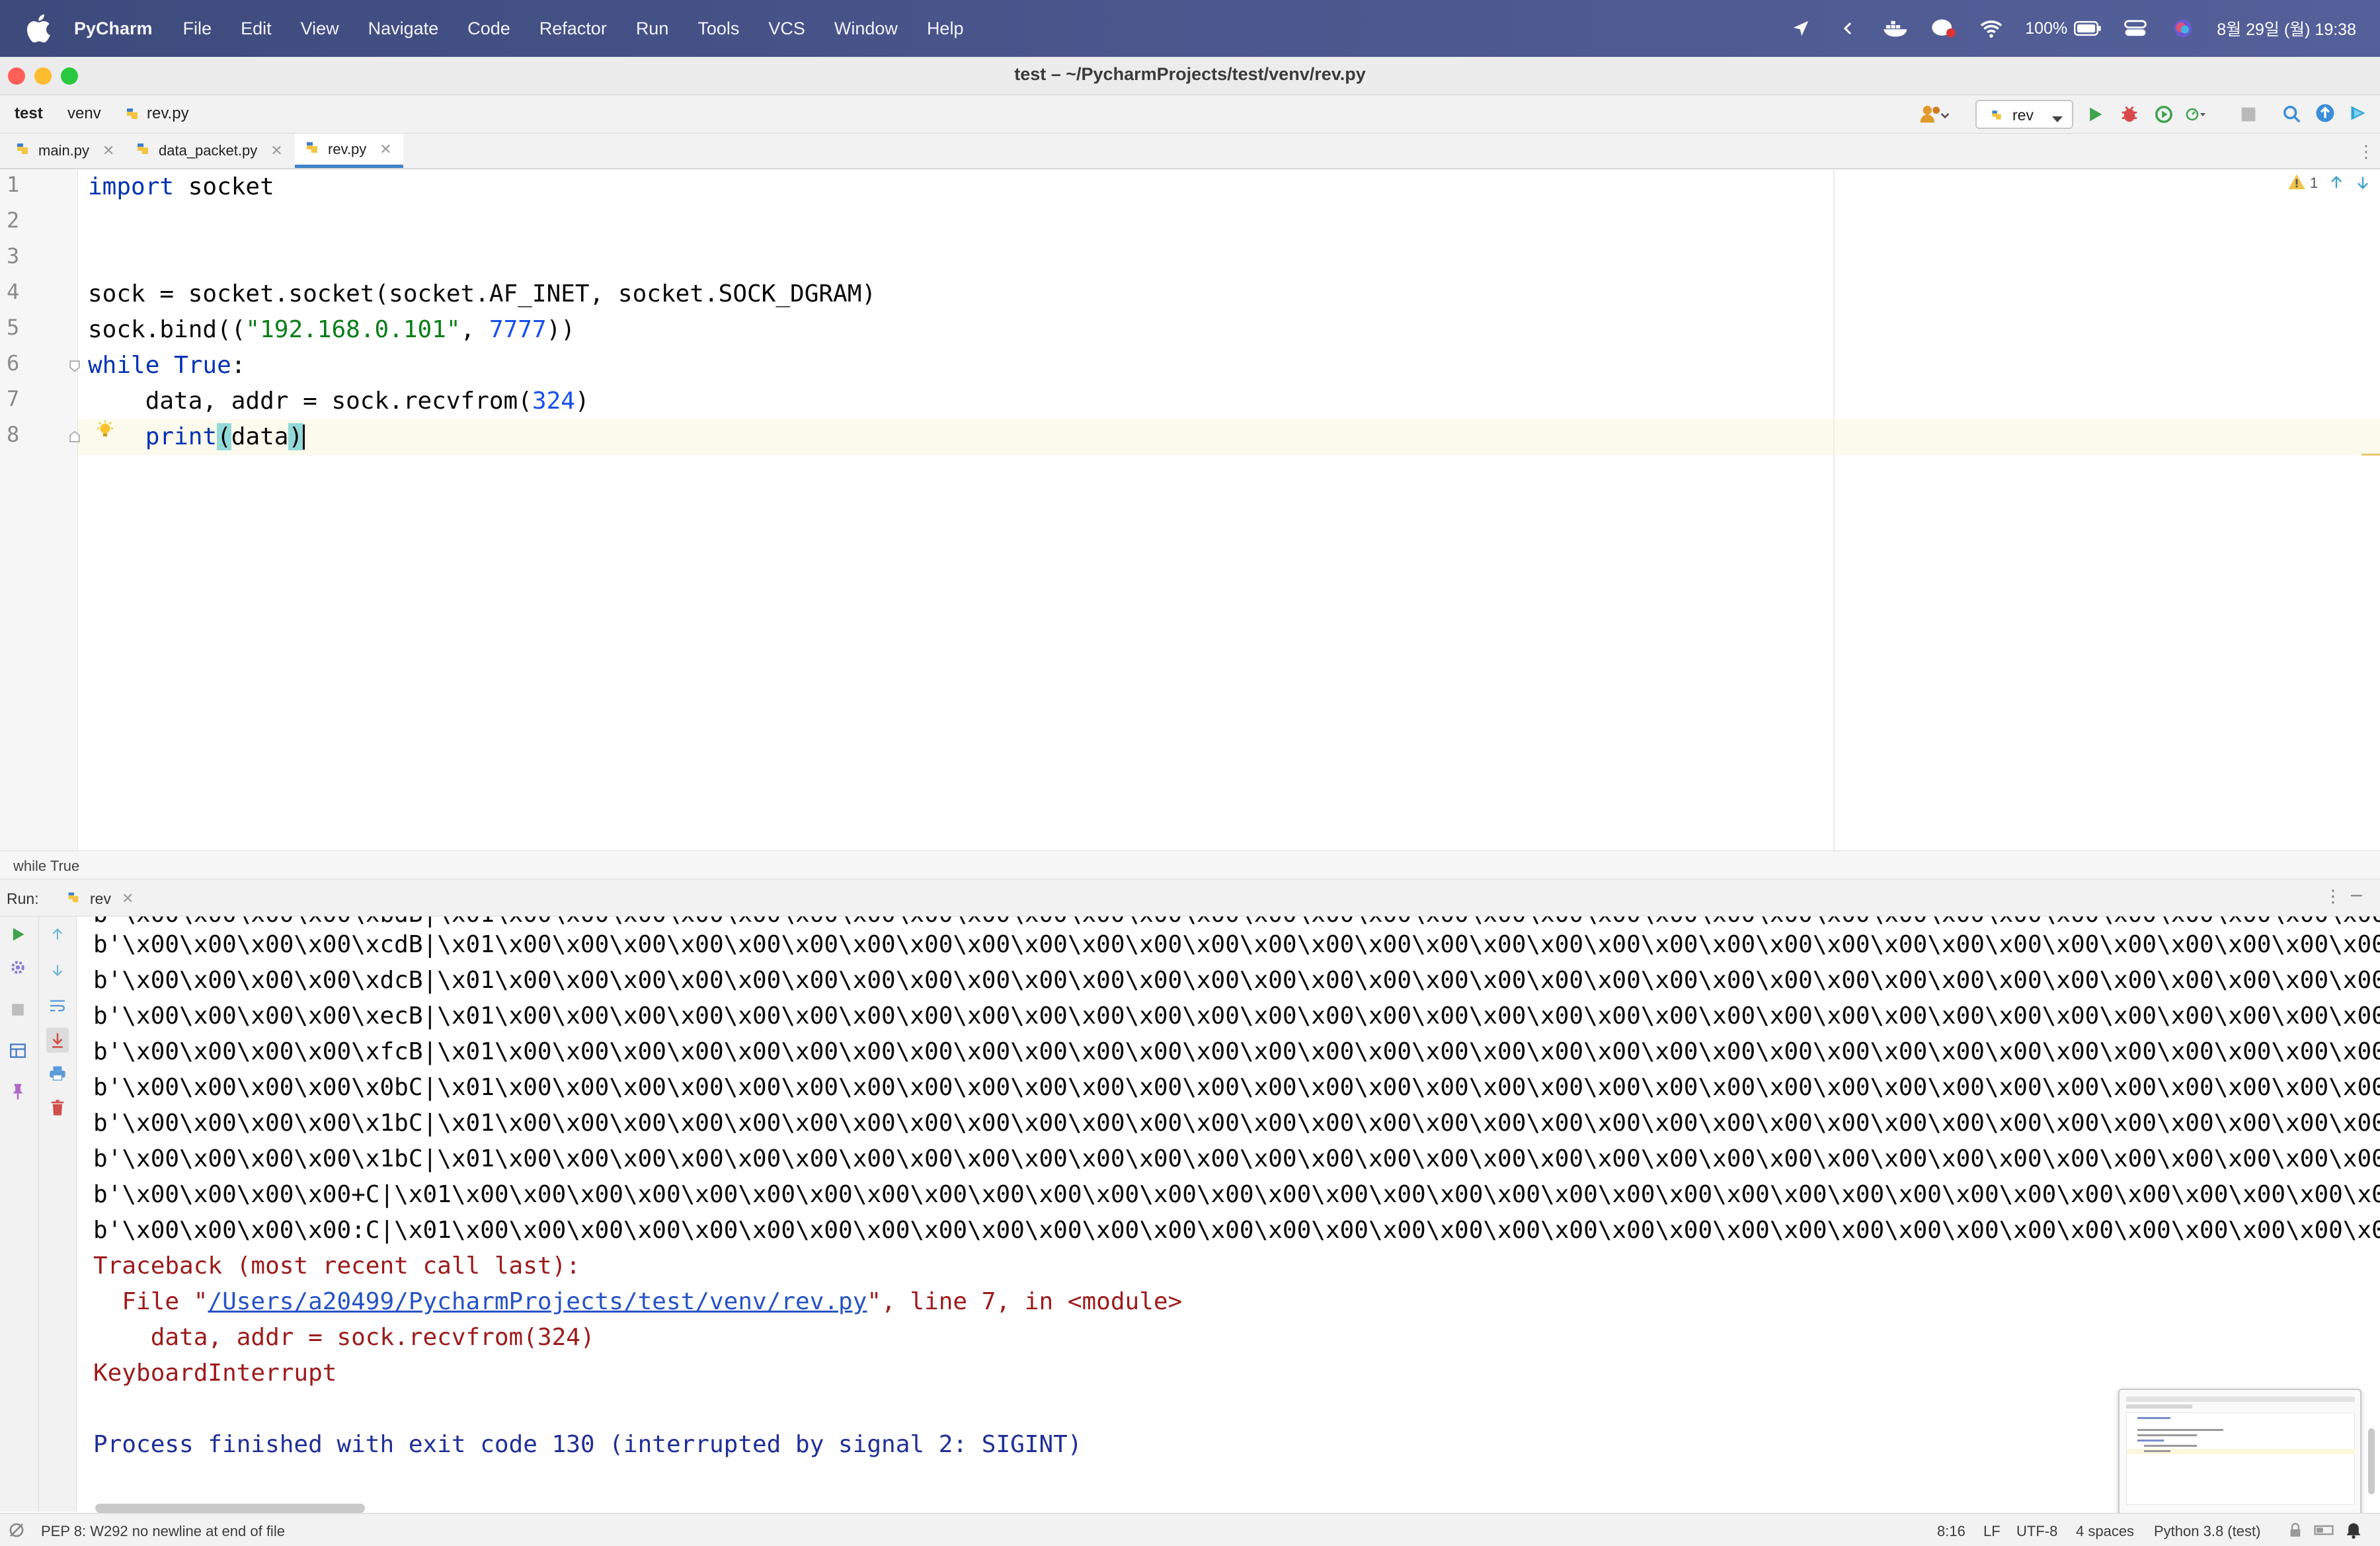 This screenshot has width=2380, height=1546. I want to click on docker-icon, so click(1896, 28).